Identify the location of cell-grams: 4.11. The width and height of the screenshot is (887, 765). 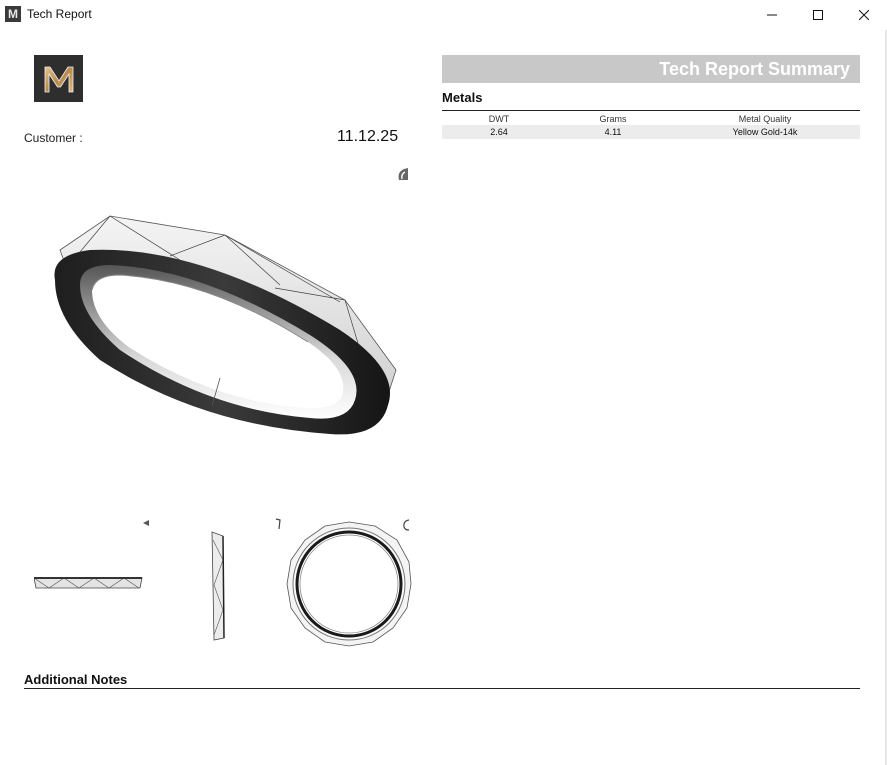
(613, 132).